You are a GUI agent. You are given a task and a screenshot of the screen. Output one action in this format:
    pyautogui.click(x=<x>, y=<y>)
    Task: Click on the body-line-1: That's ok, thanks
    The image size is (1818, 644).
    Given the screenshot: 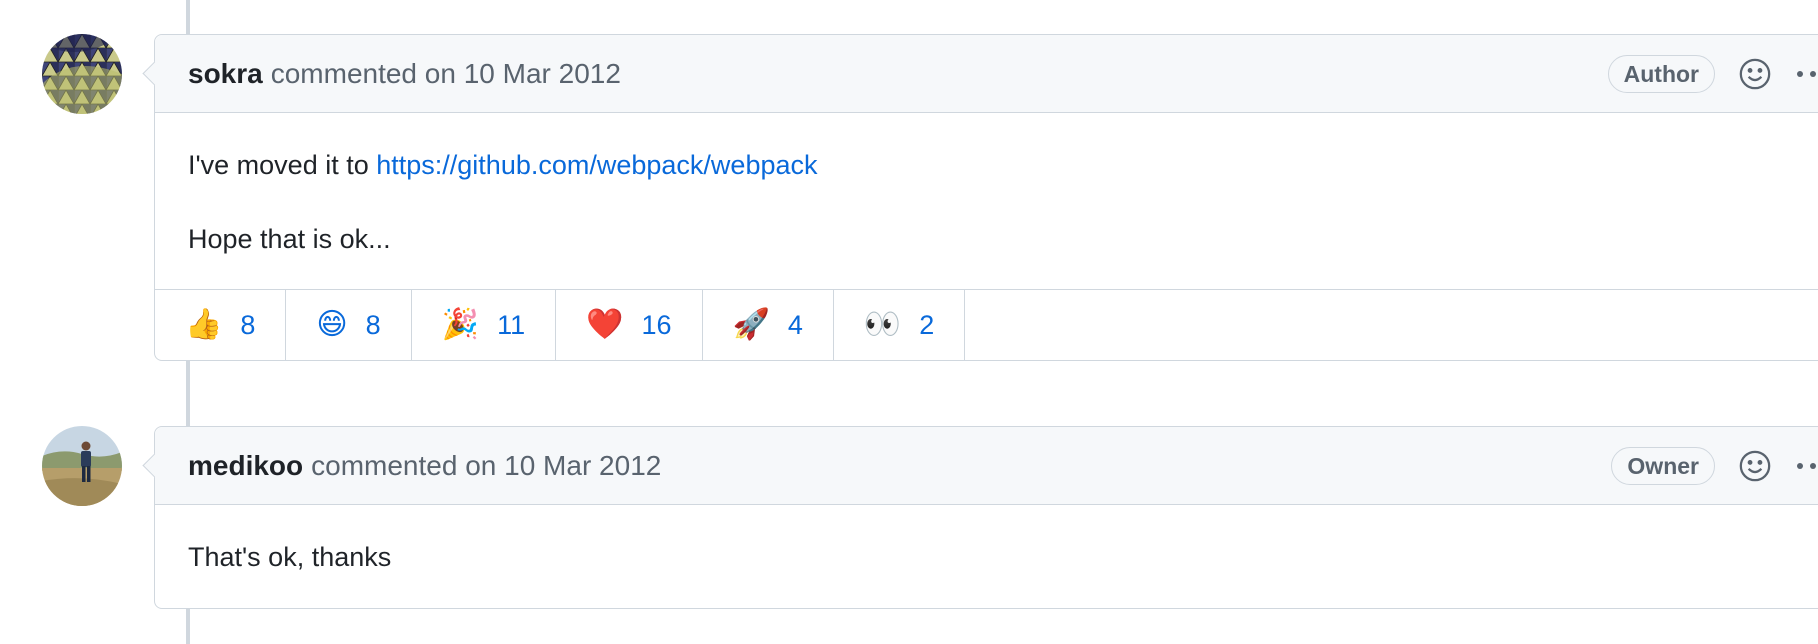 What is the action you would take?
    pyautogui.click(x=290, y=557)
    